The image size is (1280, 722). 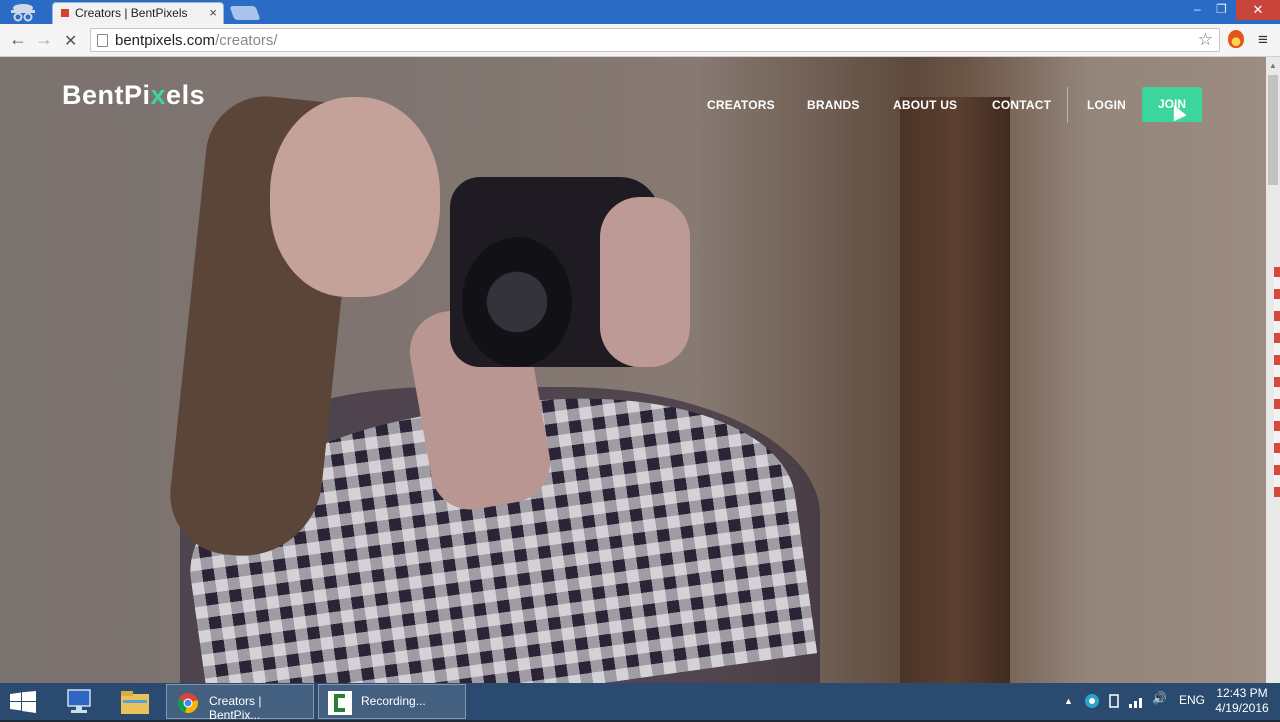 What do you see at coordinates (1114, 701) in the screenshot?
I see `tray-device-icon` at bounding box center [1114, 701].